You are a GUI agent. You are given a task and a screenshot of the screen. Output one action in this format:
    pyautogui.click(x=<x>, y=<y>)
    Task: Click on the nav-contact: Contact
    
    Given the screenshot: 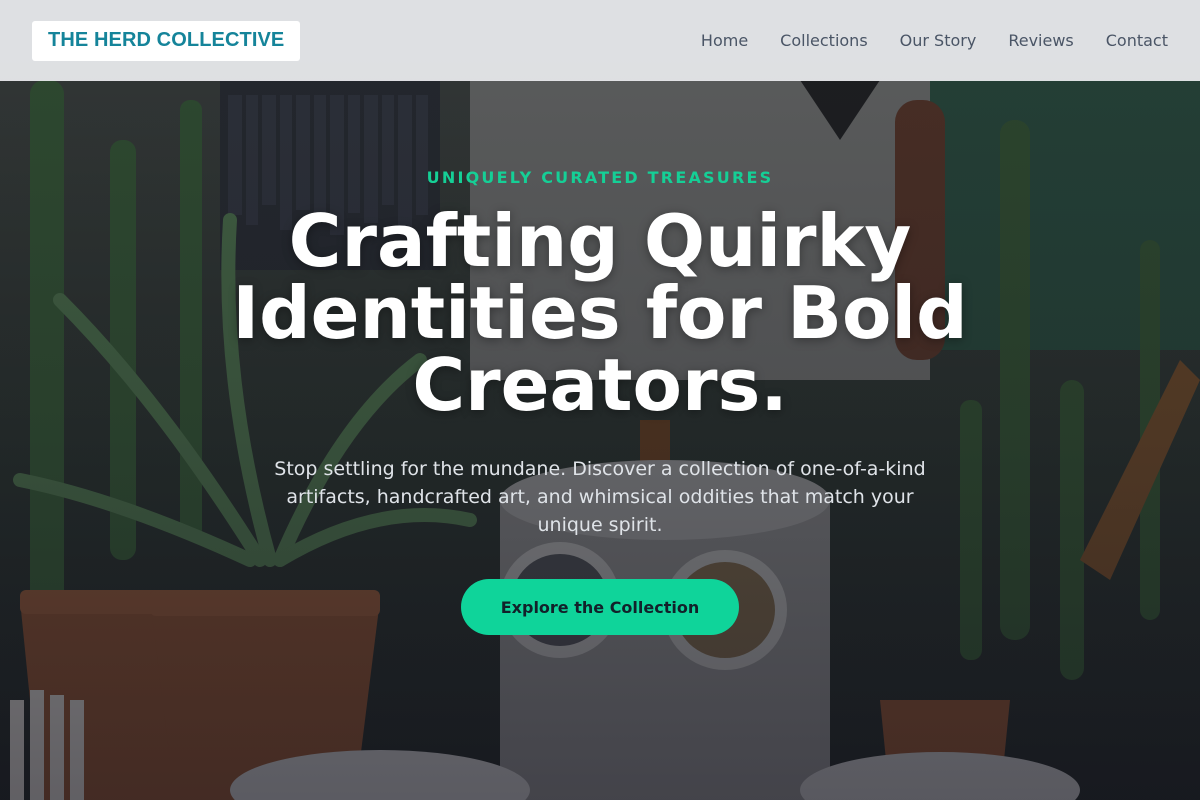 What is the action you would take?
    pyautogui.click(x=1137, y=40)
    